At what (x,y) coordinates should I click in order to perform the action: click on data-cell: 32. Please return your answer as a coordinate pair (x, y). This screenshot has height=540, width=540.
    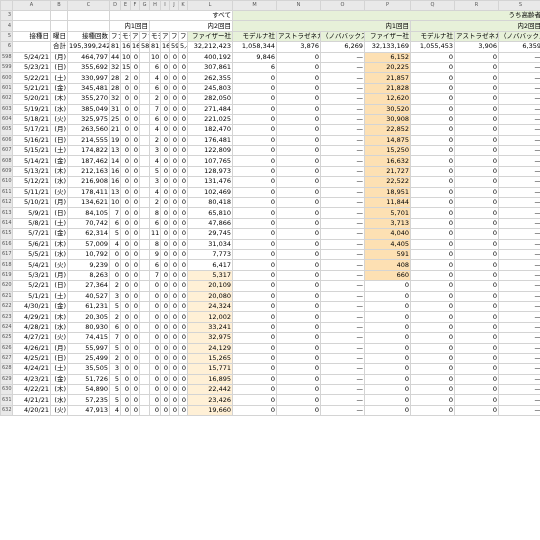
    Looking at the image, I should click on (115, 99).